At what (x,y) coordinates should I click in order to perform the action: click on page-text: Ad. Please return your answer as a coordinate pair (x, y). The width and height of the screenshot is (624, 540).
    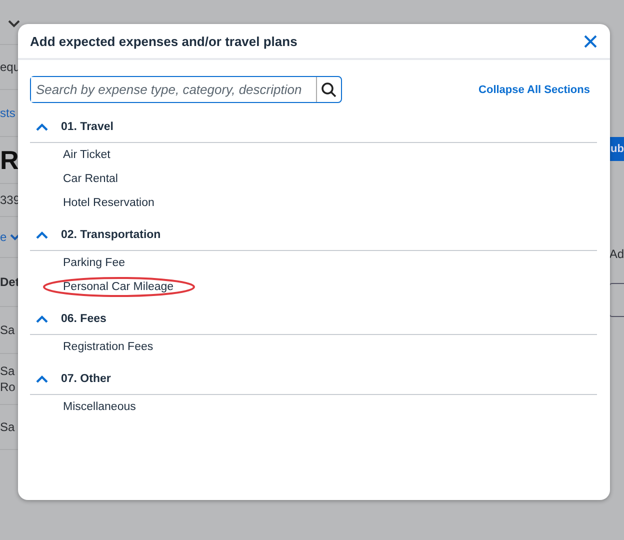
    Looking at the image, I should click on (617, 254).